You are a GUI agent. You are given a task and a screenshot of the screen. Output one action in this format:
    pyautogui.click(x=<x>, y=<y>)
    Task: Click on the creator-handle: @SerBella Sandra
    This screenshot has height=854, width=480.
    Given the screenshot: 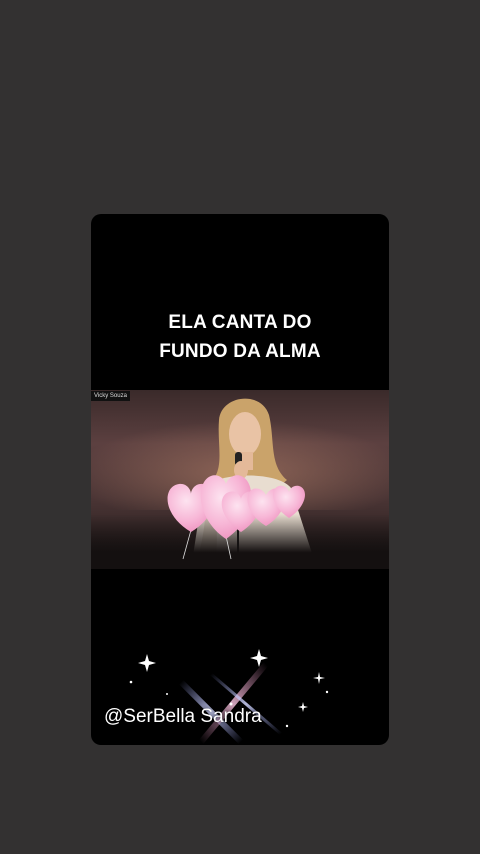 What is the action you would take?
    pyautogui.click(x=183, y=717)
    